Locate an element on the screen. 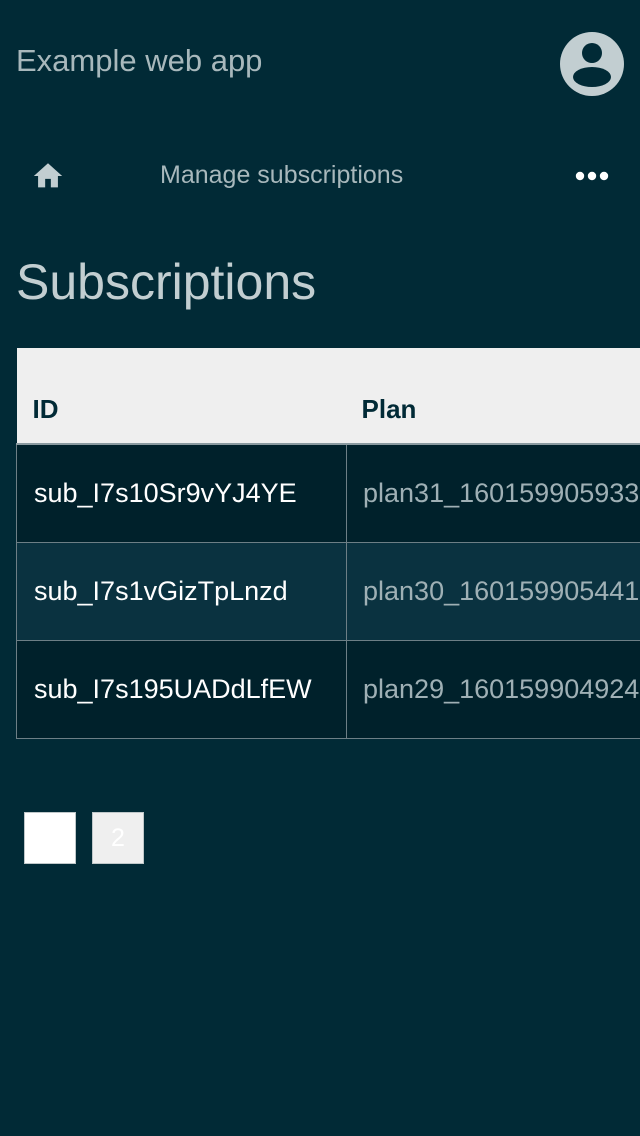 The height and width of the screenshot is (1136, 640). table-row: sub_I7s195UADdLfEW plan29_1601599049249 is located at coordinates (328, 689).